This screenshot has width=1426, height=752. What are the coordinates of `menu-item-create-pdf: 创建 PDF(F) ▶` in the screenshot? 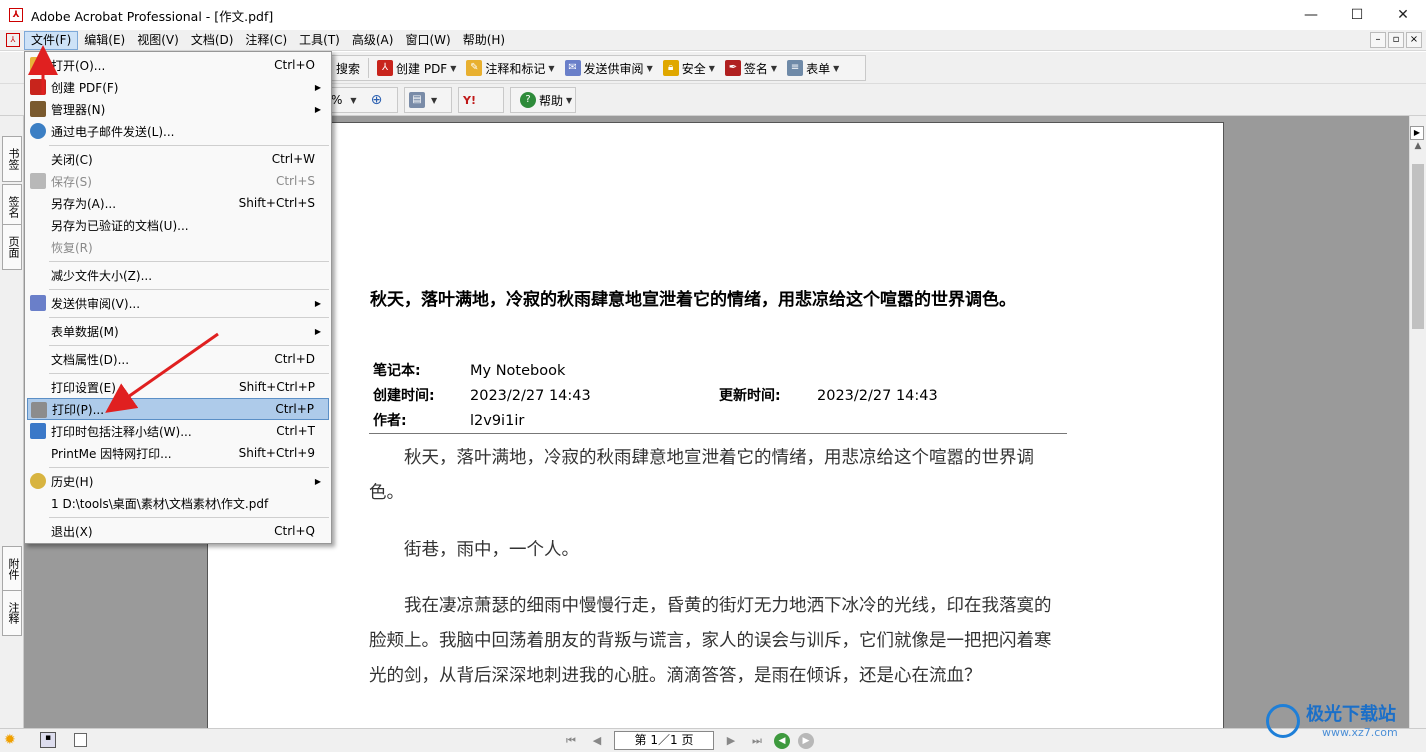 It's located at (178, 87).